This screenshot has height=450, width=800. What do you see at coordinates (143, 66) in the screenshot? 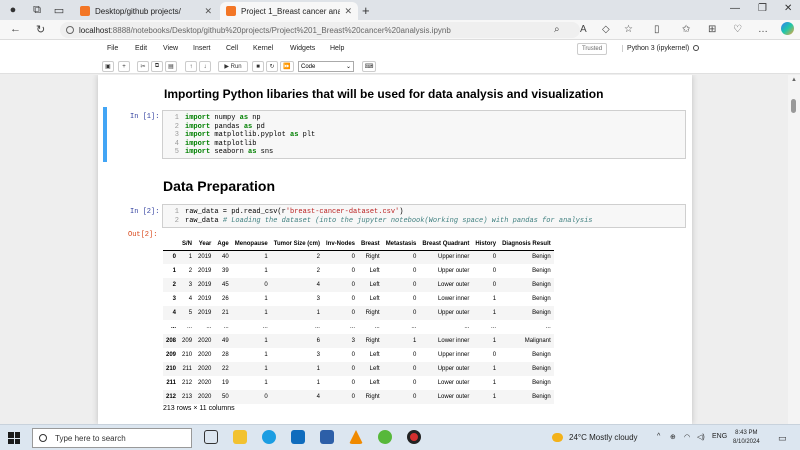
I see `cut-icon: ✂` at bounding box center [143, 66].